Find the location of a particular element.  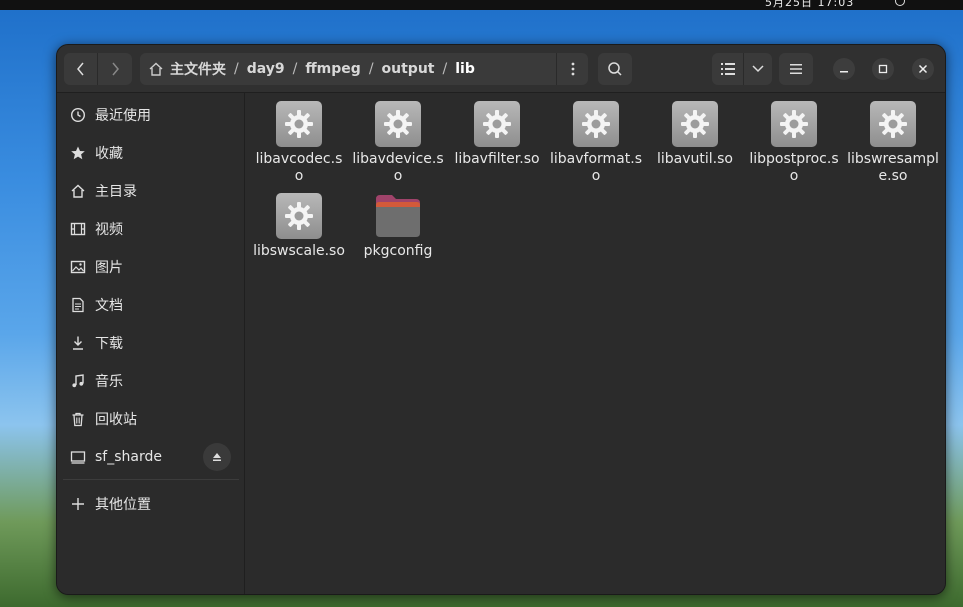

trash-icon is located at coordinates (76, 419).